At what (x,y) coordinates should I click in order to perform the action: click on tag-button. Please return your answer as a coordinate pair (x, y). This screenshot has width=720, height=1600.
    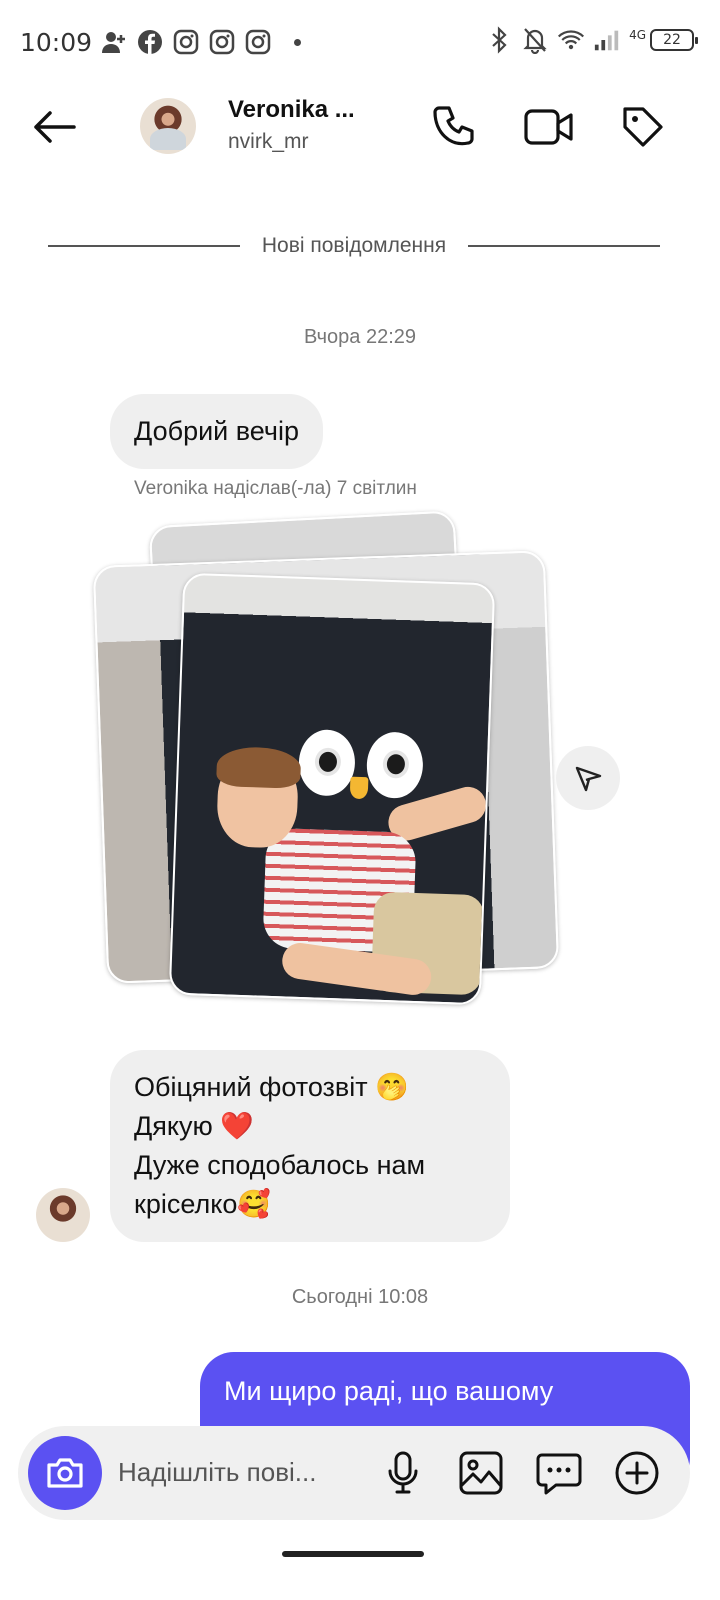
    Looking at the image, I should click on (643, 127).